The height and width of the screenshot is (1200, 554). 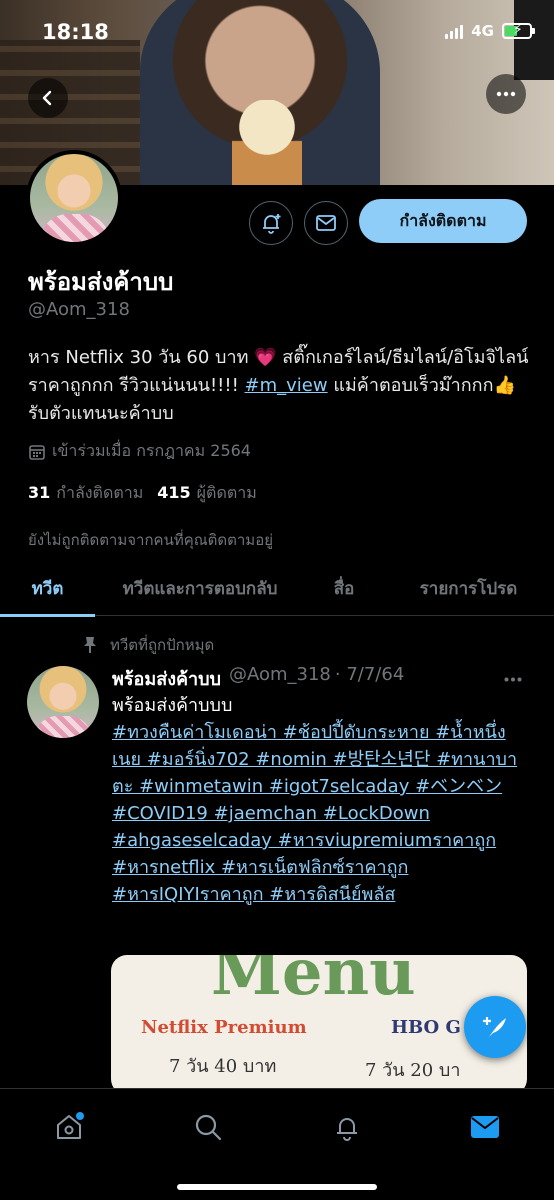 I want to click on notify-button, so click(x=271, y=223).